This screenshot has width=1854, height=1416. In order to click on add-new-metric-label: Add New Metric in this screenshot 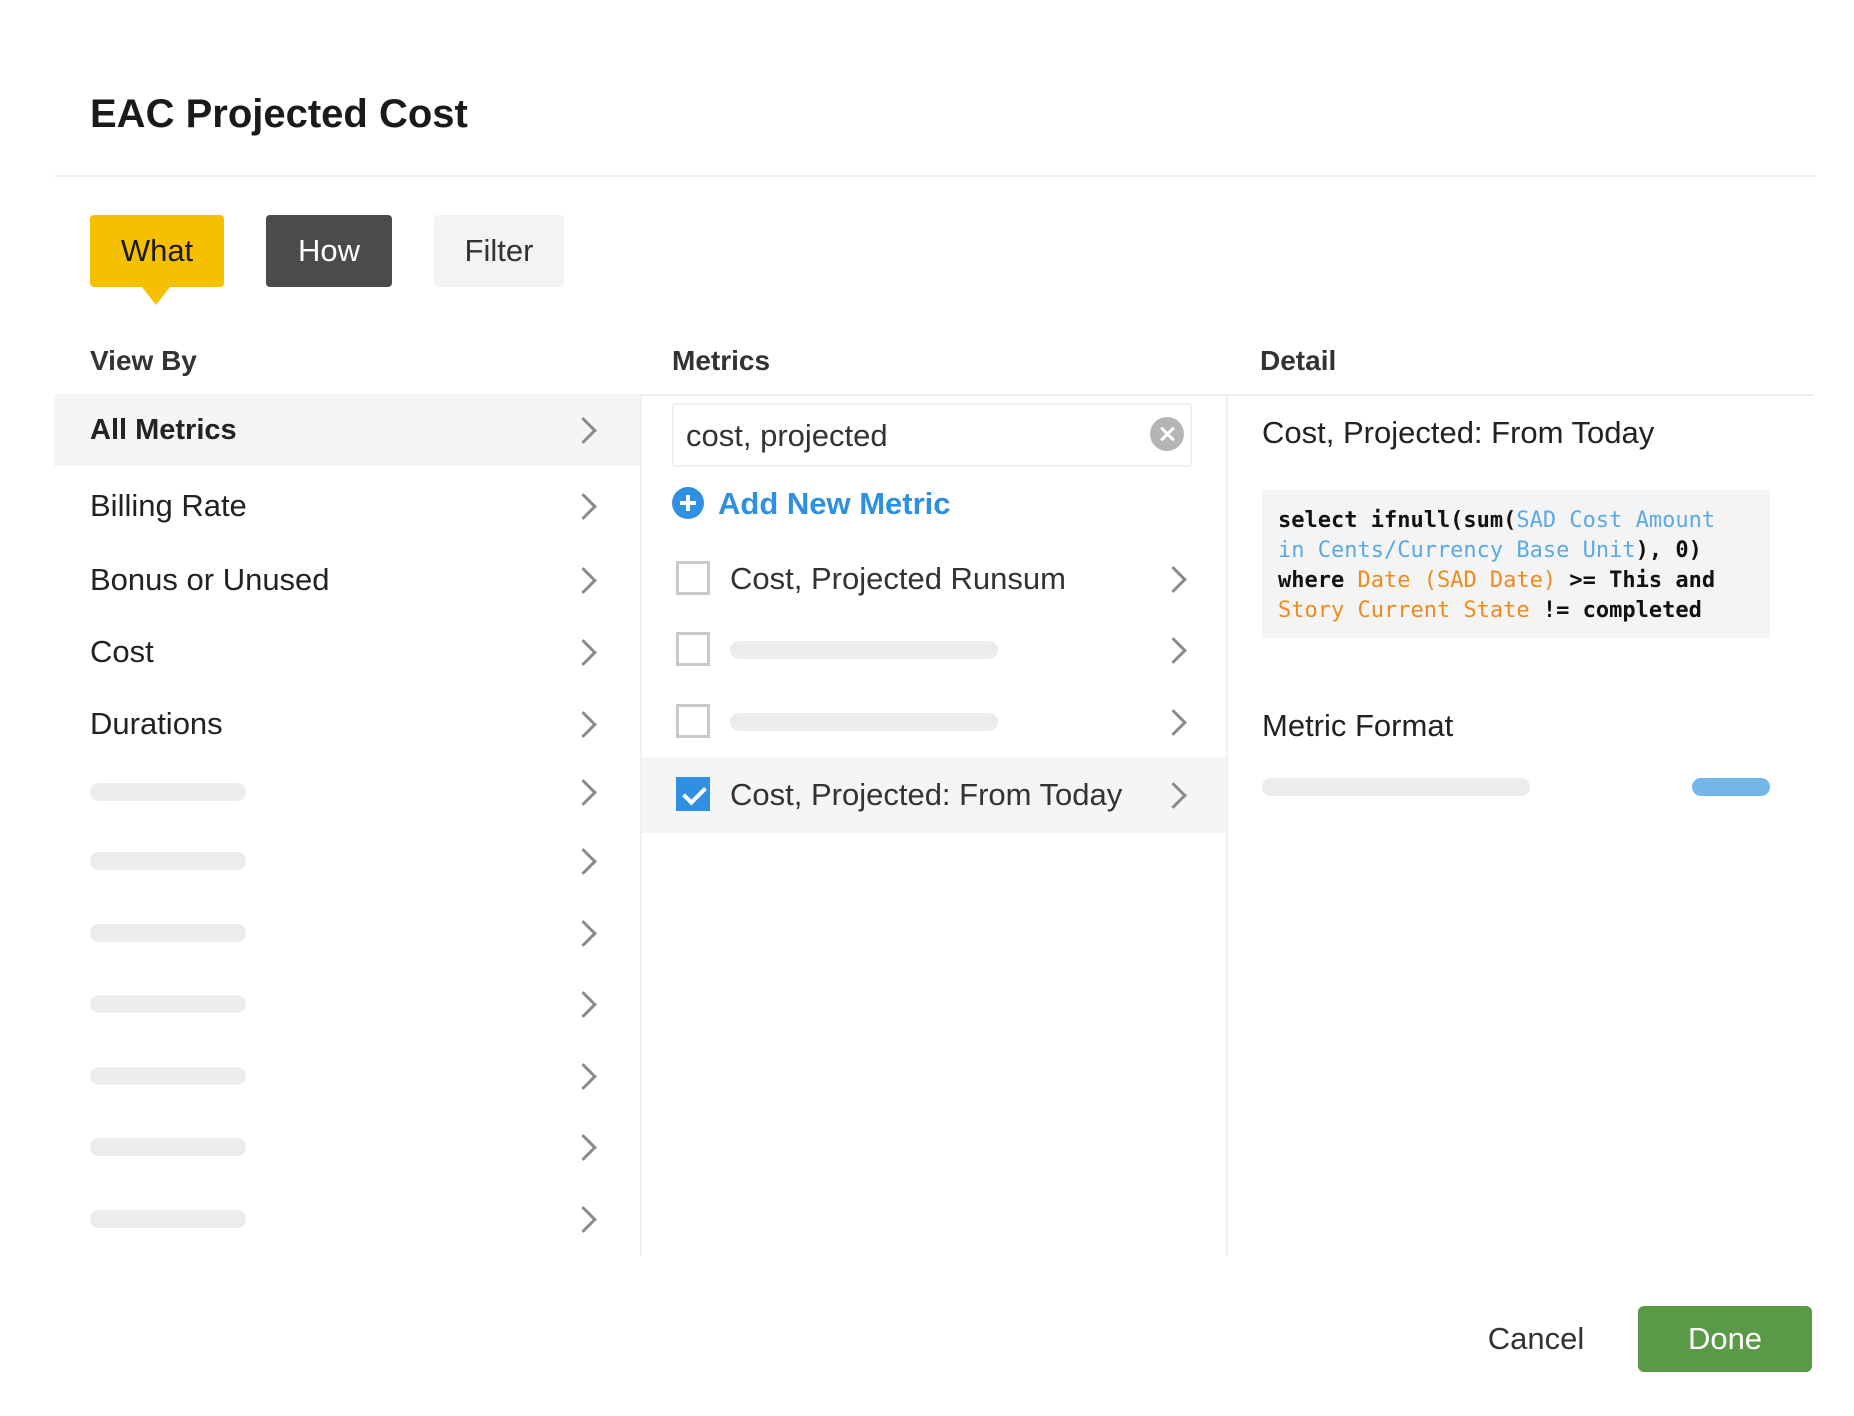, I will do `click(834, 503)`.